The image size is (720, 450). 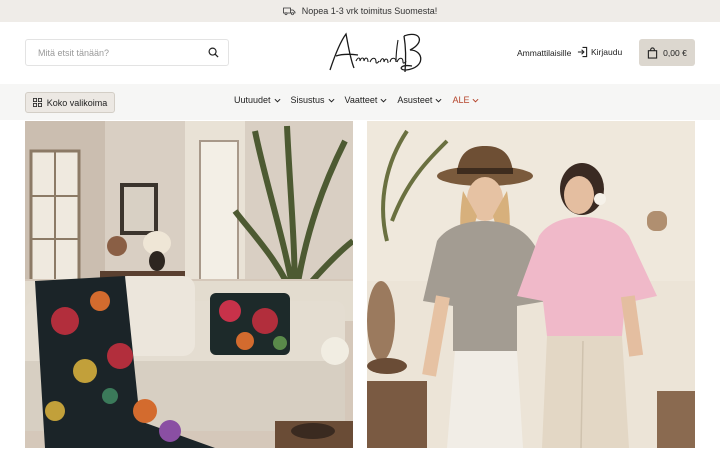 I want to click on cart-button: 0,00 €, so click(x=667, y=52).